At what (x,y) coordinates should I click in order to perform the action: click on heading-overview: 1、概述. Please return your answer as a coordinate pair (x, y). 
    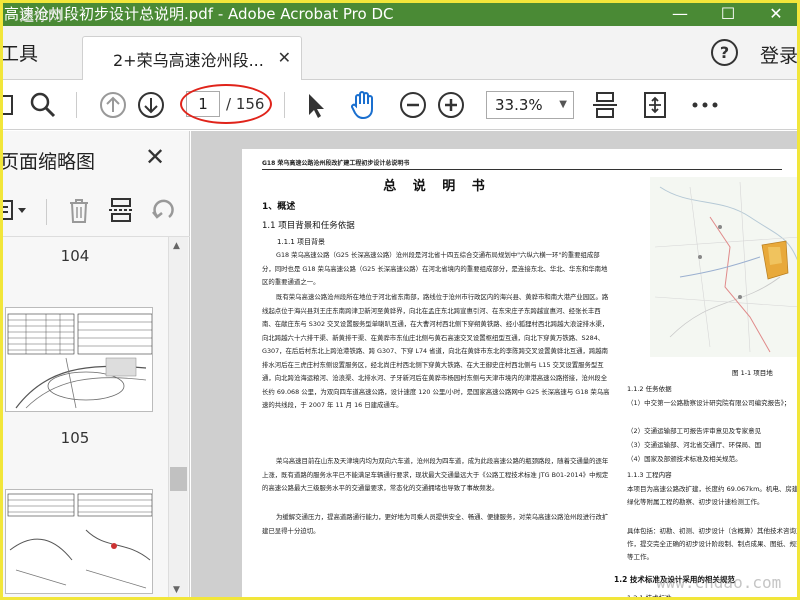
    Looking at the image, I should click on (279, 207).